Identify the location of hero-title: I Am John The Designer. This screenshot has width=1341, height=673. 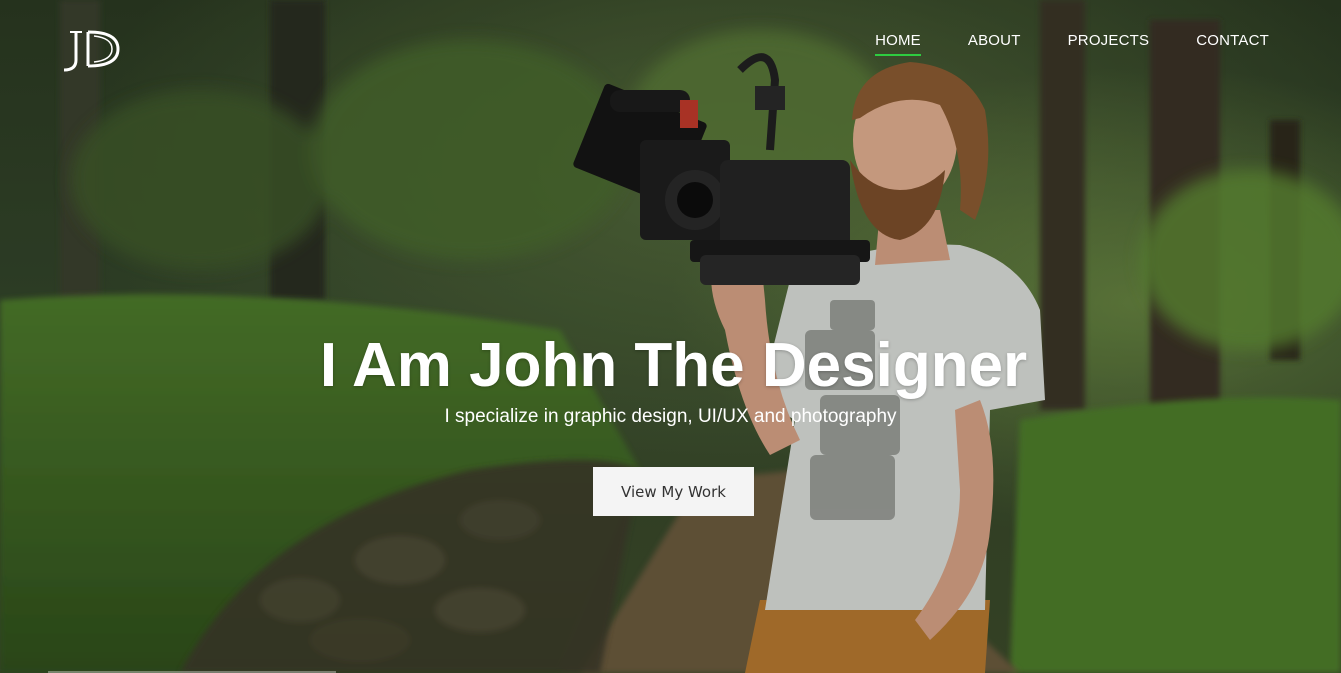
(673, 365).